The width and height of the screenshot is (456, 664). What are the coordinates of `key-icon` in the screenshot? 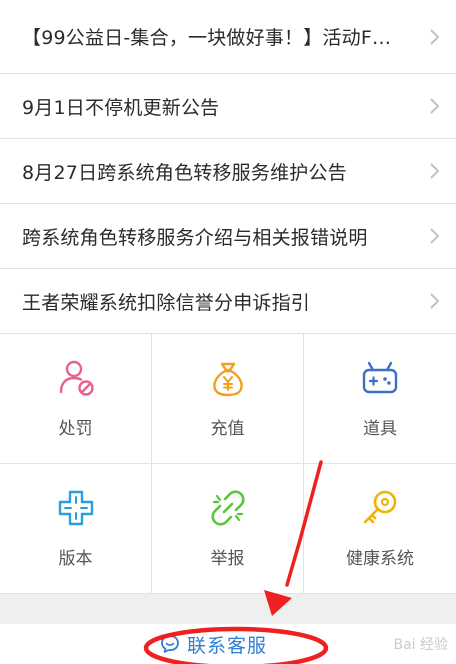 It's located at (380, 507).